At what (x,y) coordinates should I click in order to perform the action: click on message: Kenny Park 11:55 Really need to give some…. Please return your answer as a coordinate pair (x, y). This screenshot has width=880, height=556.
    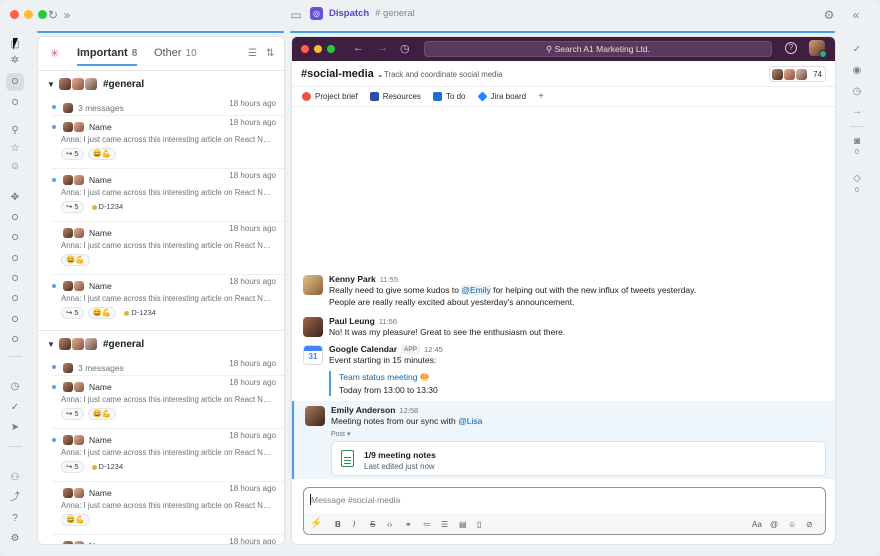
    Looking at the image, I should click on (563, 290).